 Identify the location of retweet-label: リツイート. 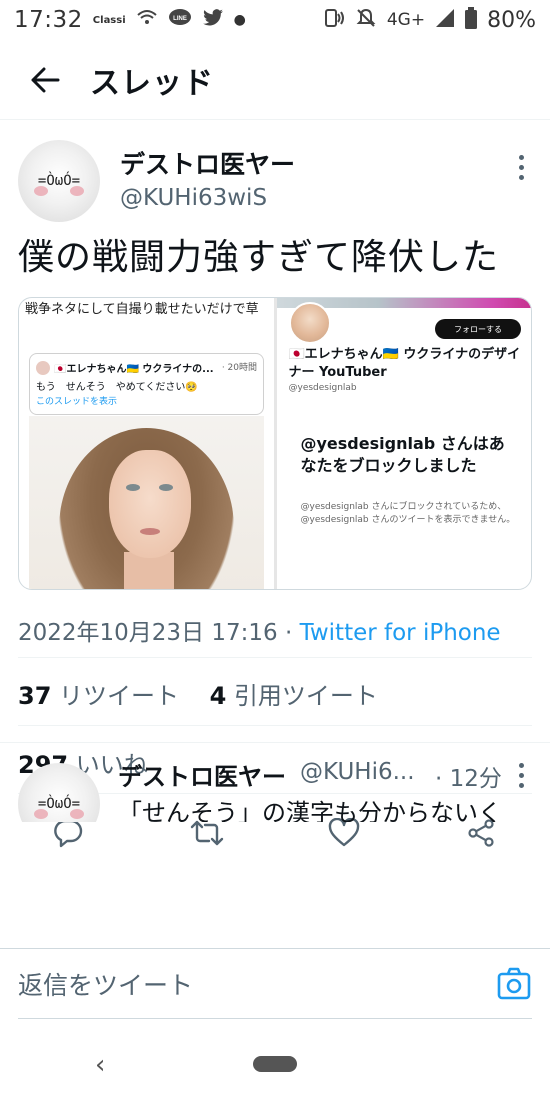
(119, 696).